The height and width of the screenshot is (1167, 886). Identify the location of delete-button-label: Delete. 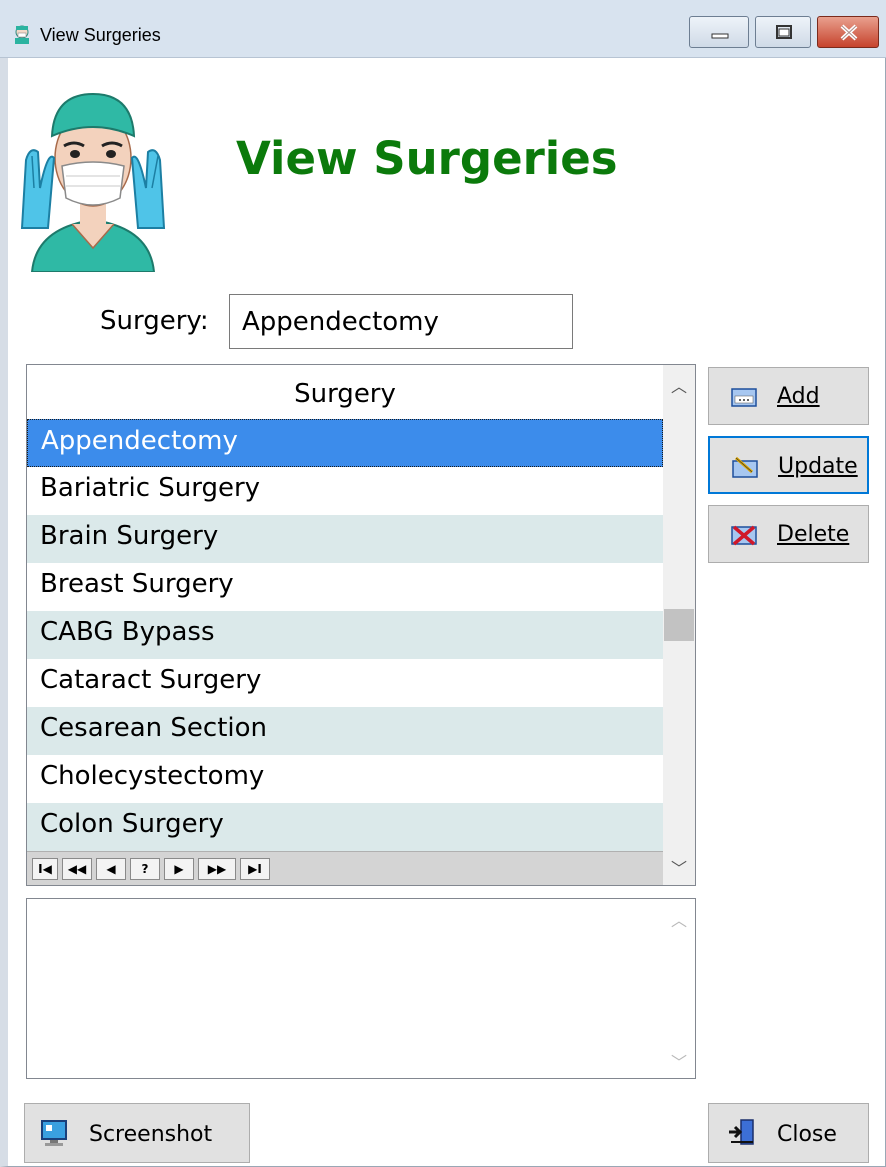
(813, 534).